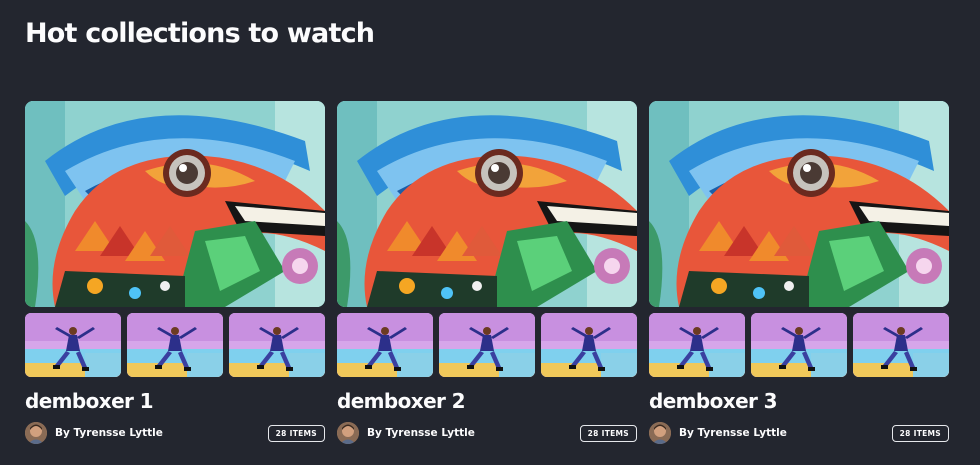 The height and width of the screenshot is (465, 980). I want to click on section-title: Hot collections to watch, so click(200, 33).